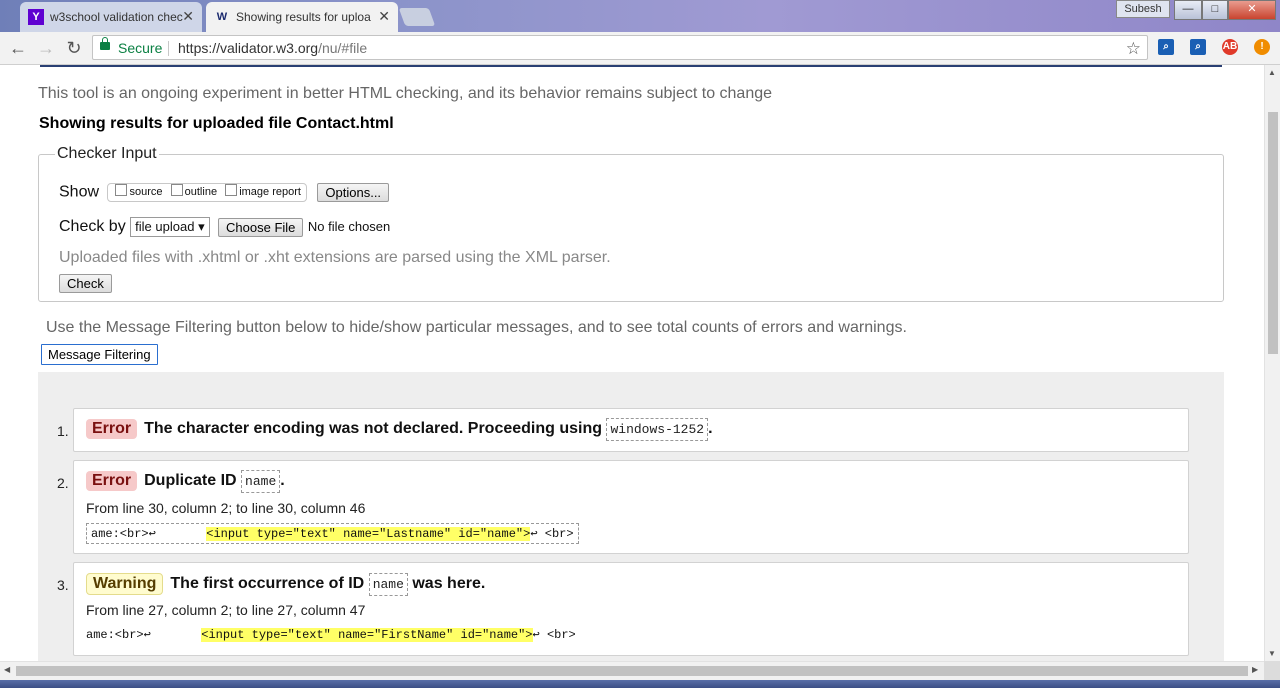  Describe the element at coordinates (222, 17) in the screenshot. I see `w3c-validator-icon: W` at that location.